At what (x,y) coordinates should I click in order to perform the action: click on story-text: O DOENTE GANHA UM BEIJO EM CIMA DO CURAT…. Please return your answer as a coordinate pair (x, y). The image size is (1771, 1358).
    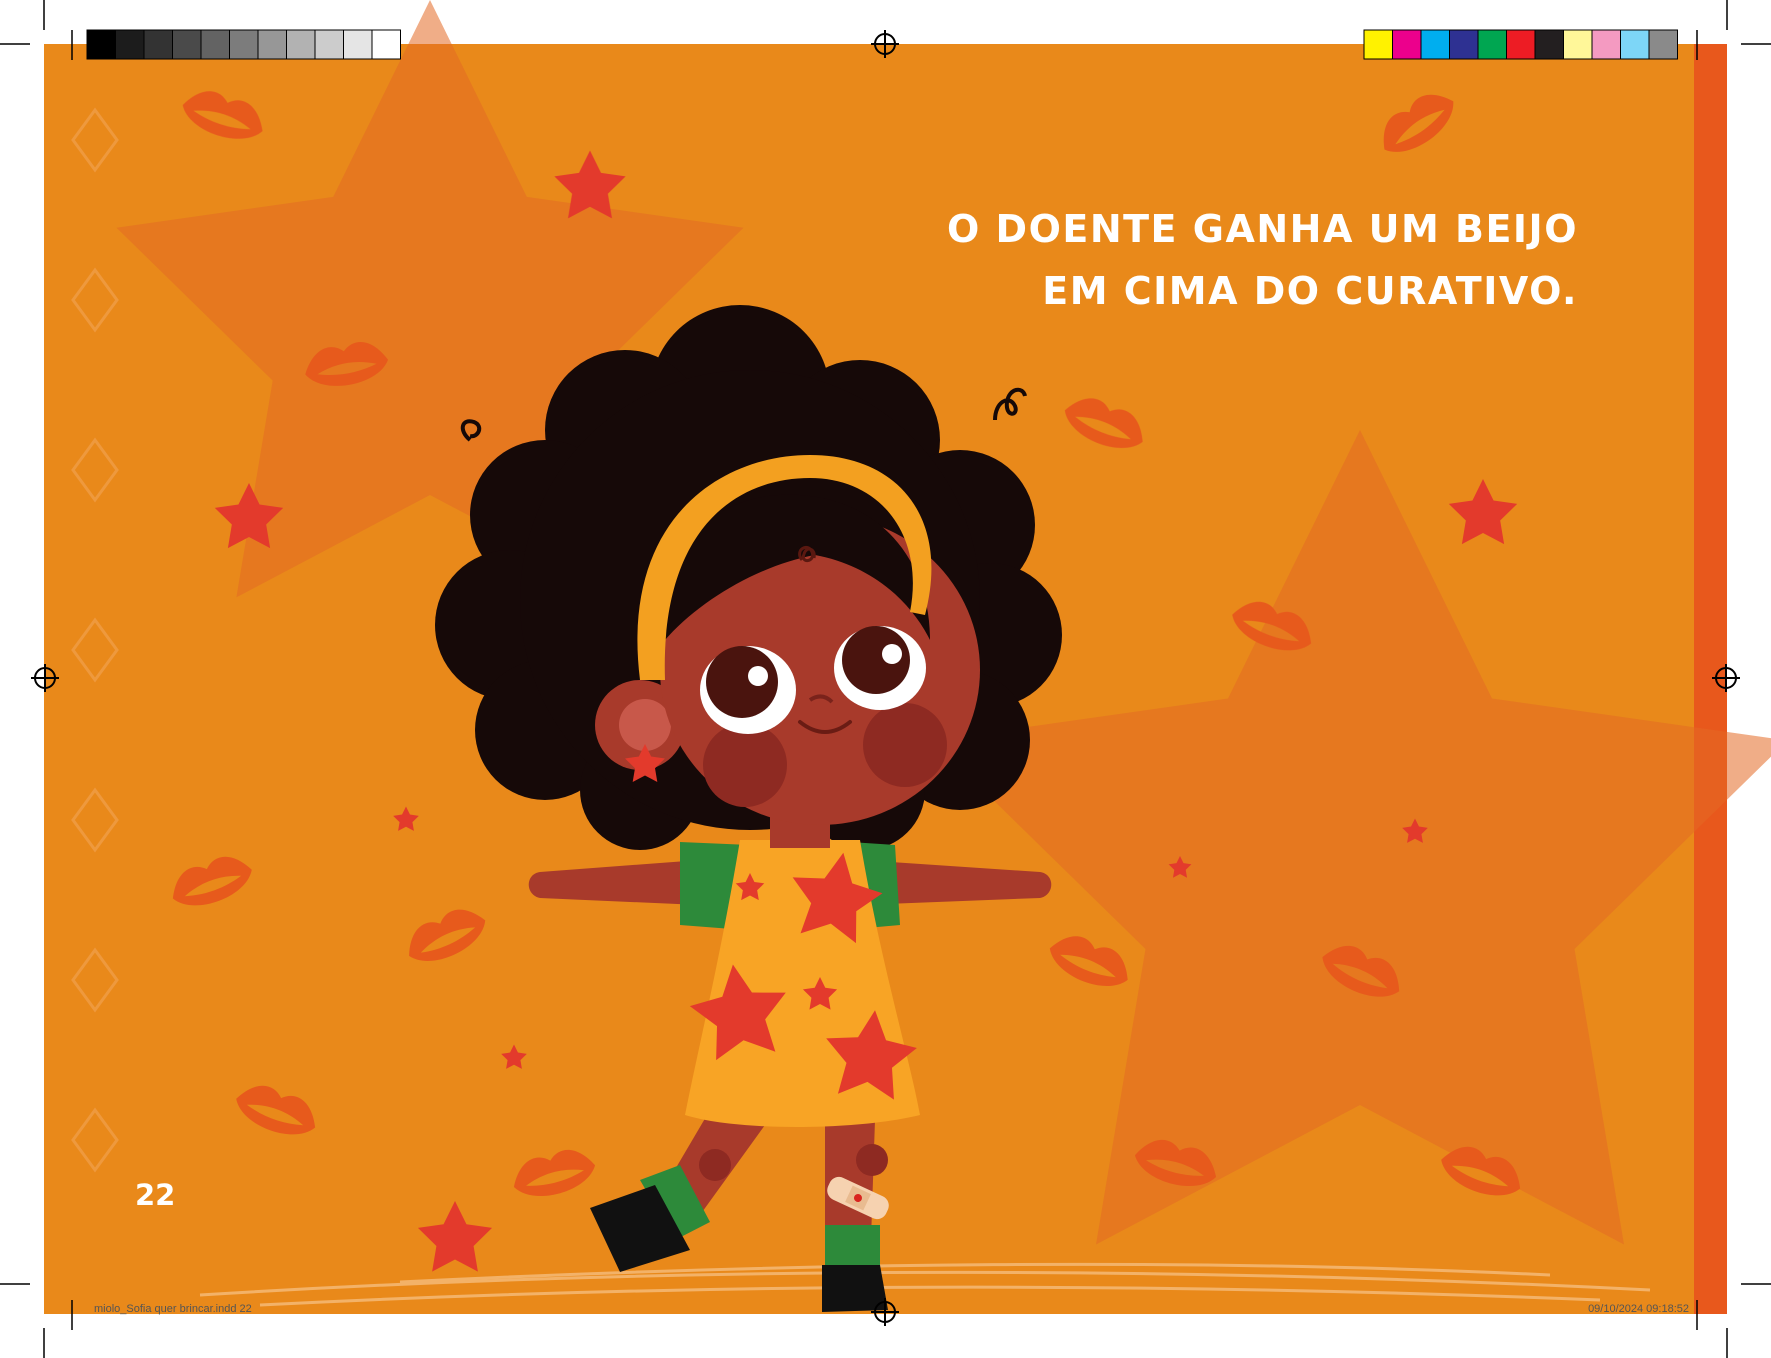
    Looking at the image, I should click on (1128, 260).